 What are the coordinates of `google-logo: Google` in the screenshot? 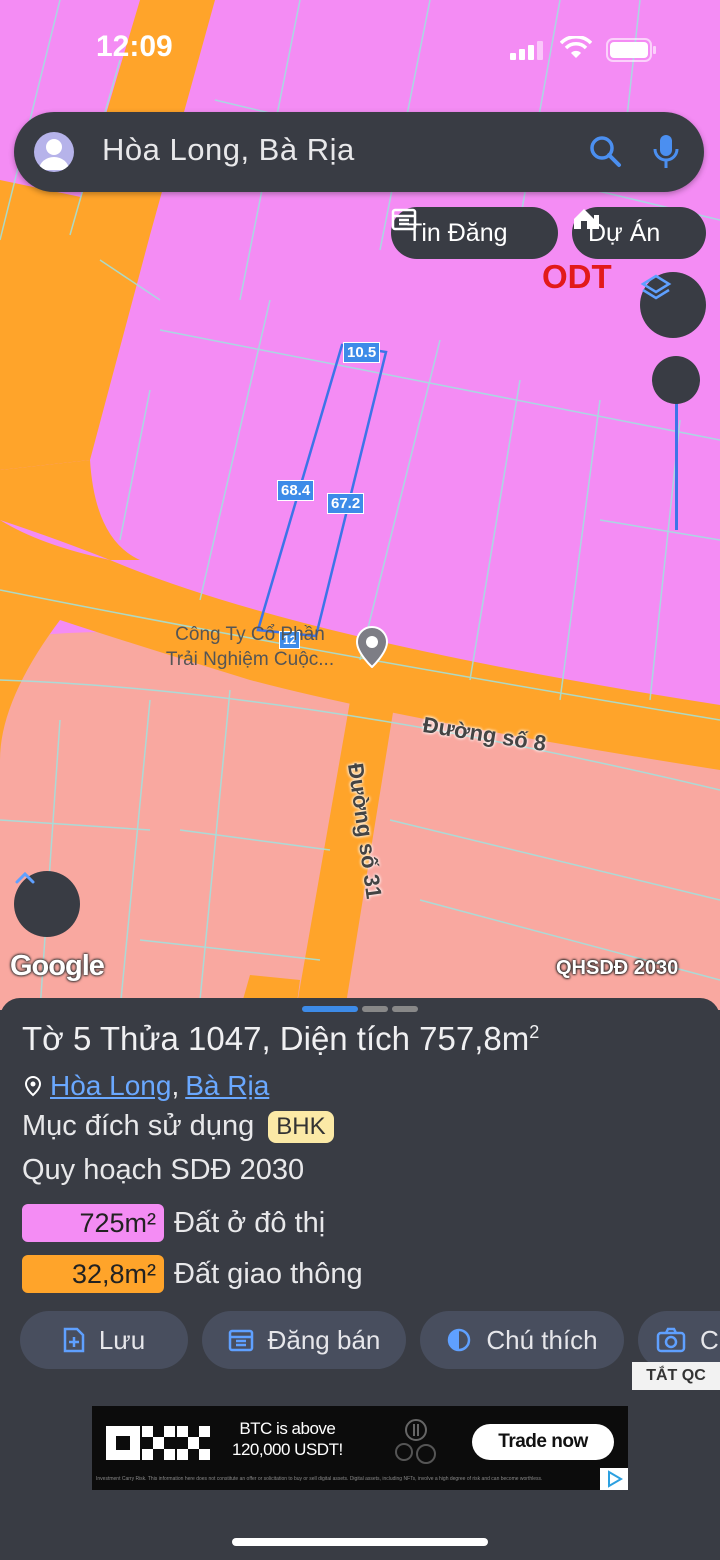 It's located at (57, 966).